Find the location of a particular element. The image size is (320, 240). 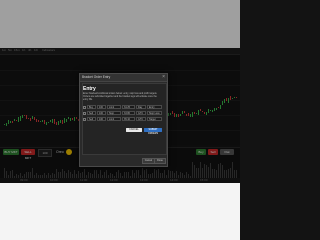

price-input: 33.80 is located at coordinates (128, 113).